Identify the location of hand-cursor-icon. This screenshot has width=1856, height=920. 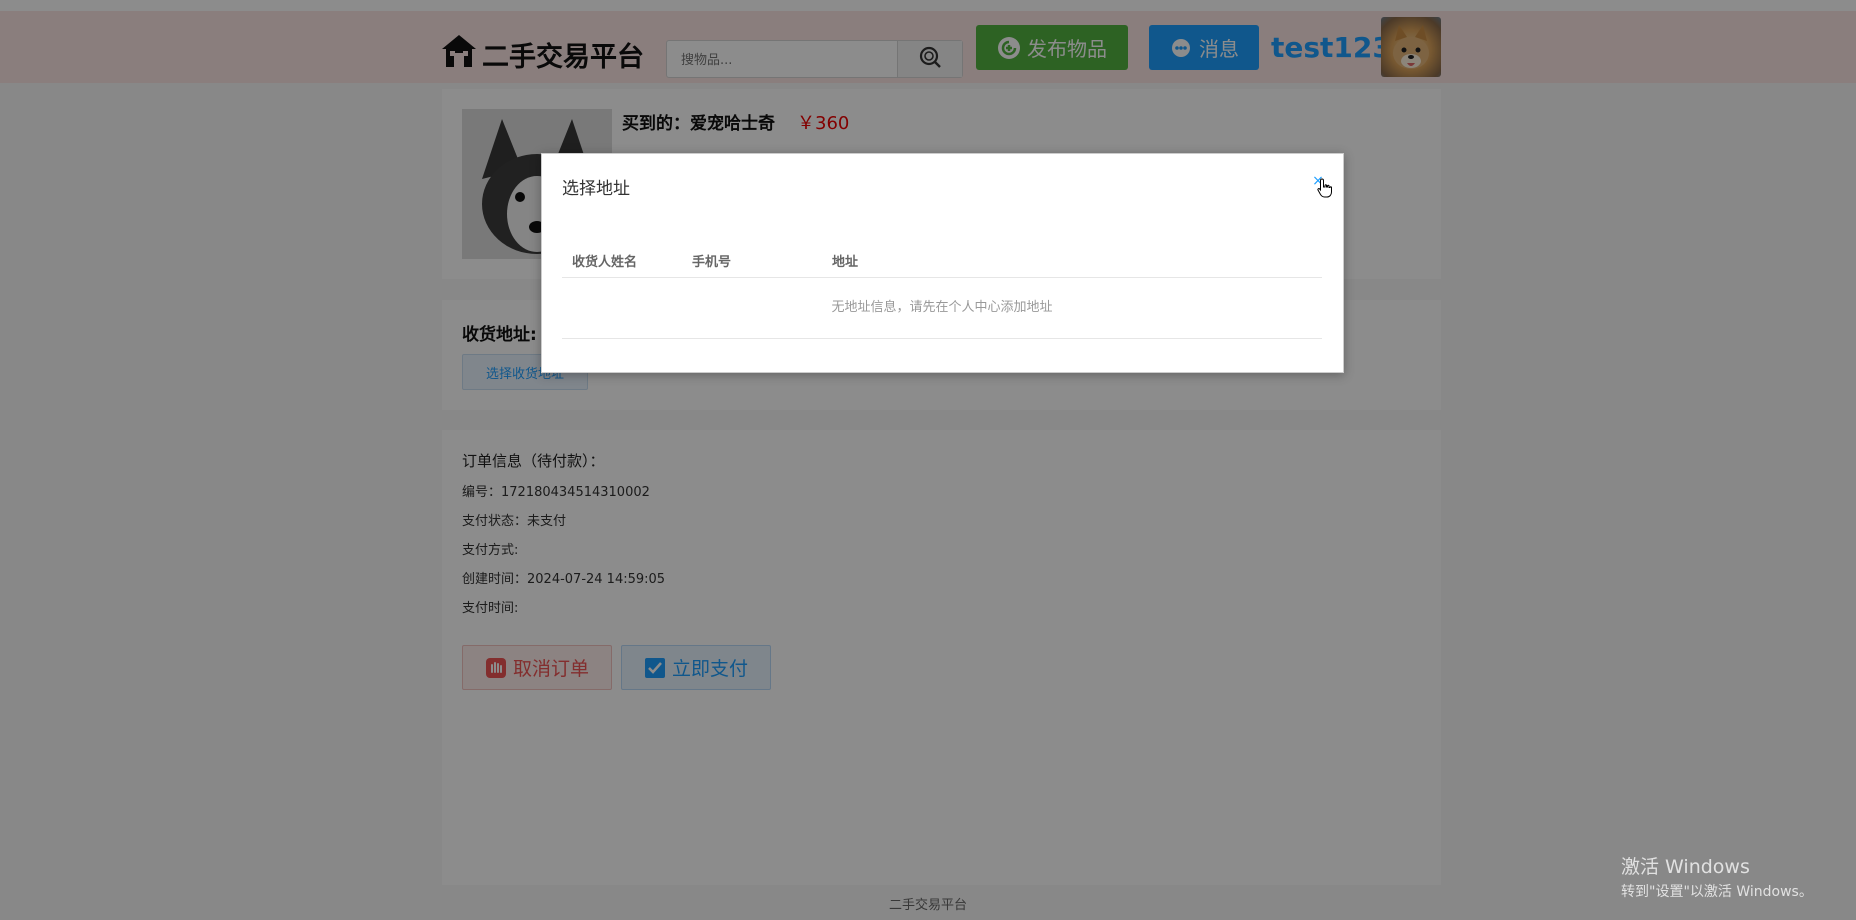
(1325, 190).